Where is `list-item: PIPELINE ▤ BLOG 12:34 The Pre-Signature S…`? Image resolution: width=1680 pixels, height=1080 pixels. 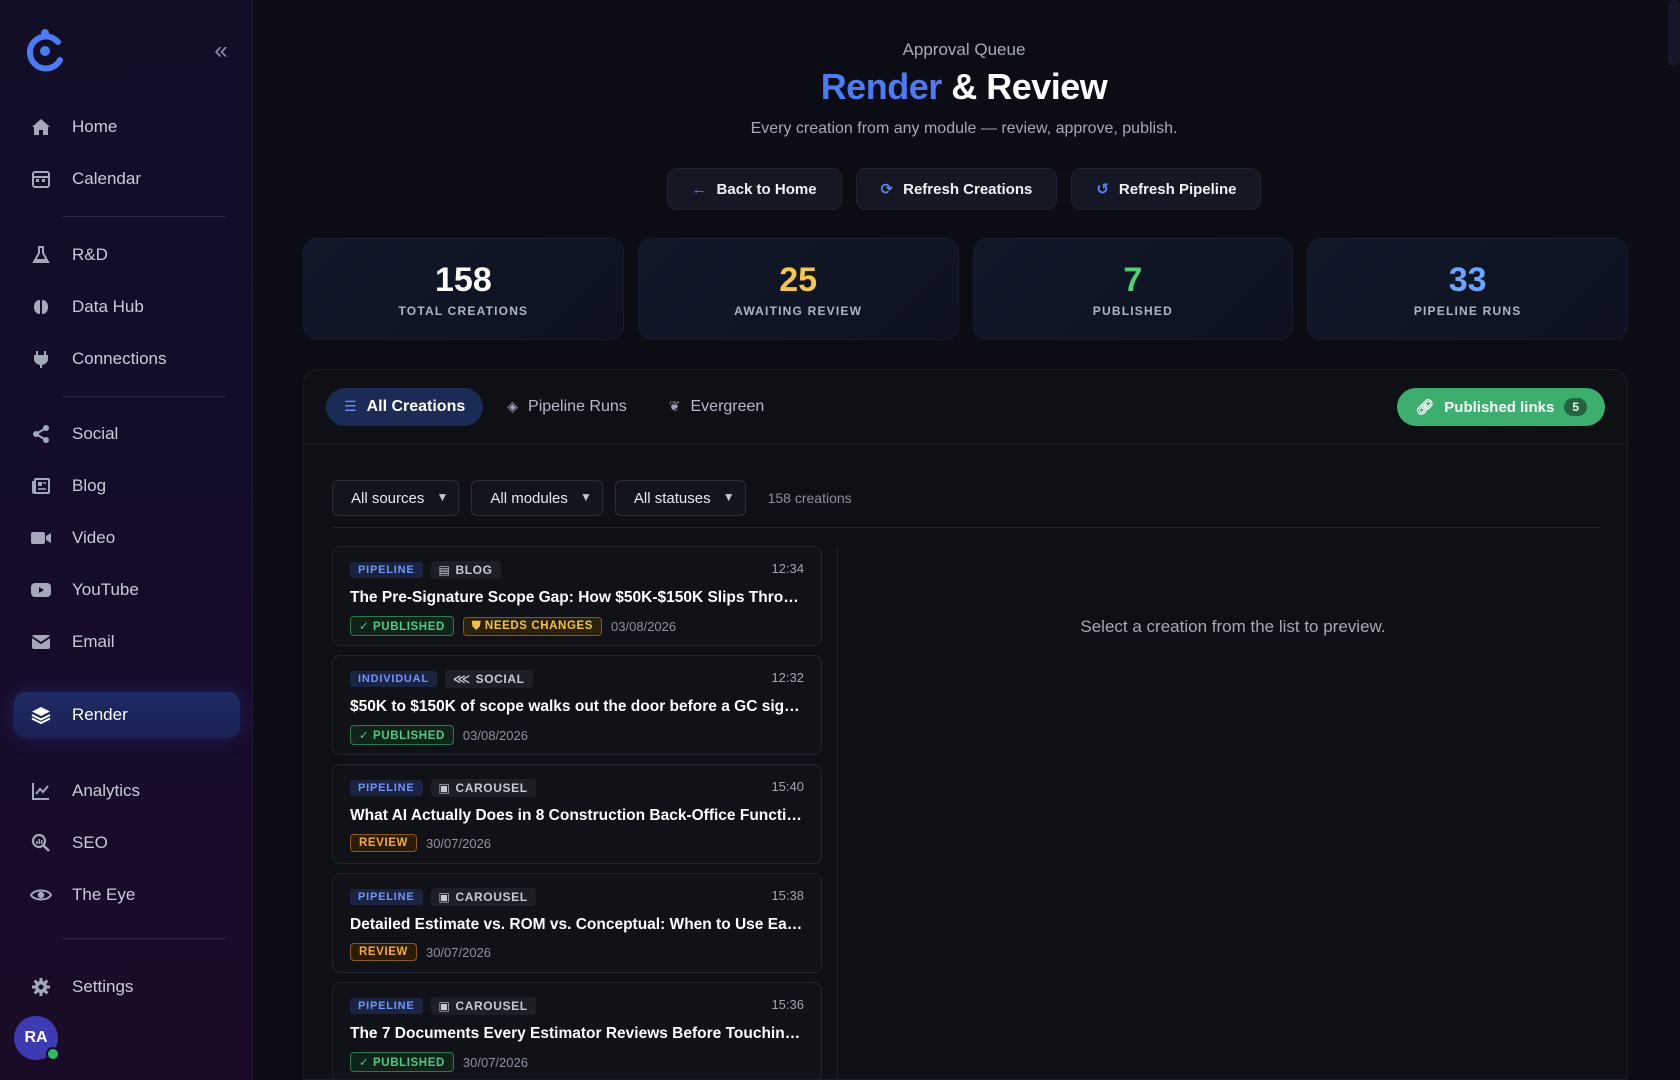
list-item: PIPELINE ▤ BLOG 12:34 The Pre-Signature S… is located at coordinates (577, 596).